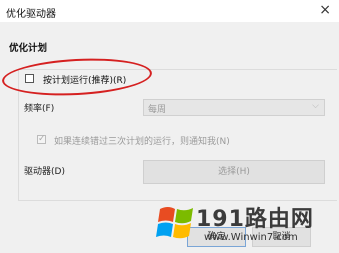 Image resolution: width=339 pixels, height=253 pixels. I want to click on drives-label: 驱动器(D), so click(44, 172).